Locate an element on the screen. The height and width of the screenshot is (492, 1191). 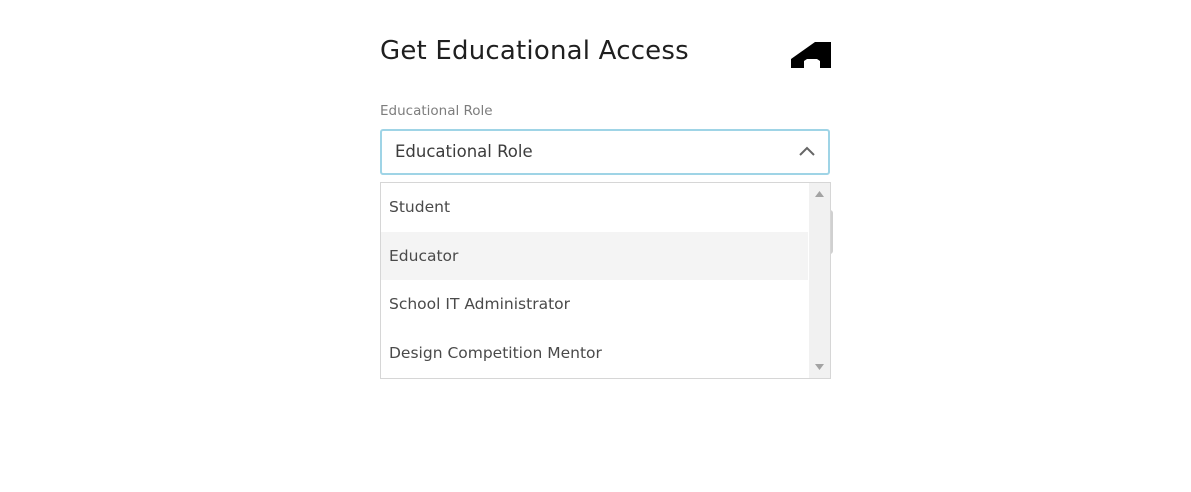
educational-role-label: Educational Role is located at coordinates (436, 111).